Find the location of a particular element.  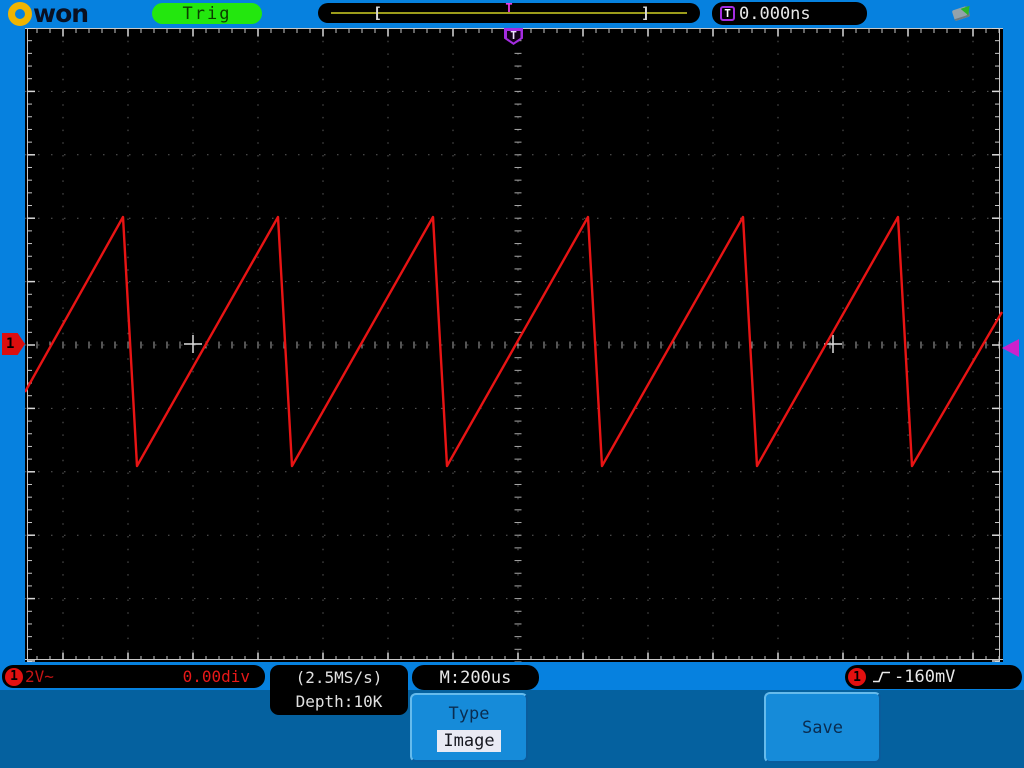

trigger-t-icon: T is located at coordinates (727, 13).